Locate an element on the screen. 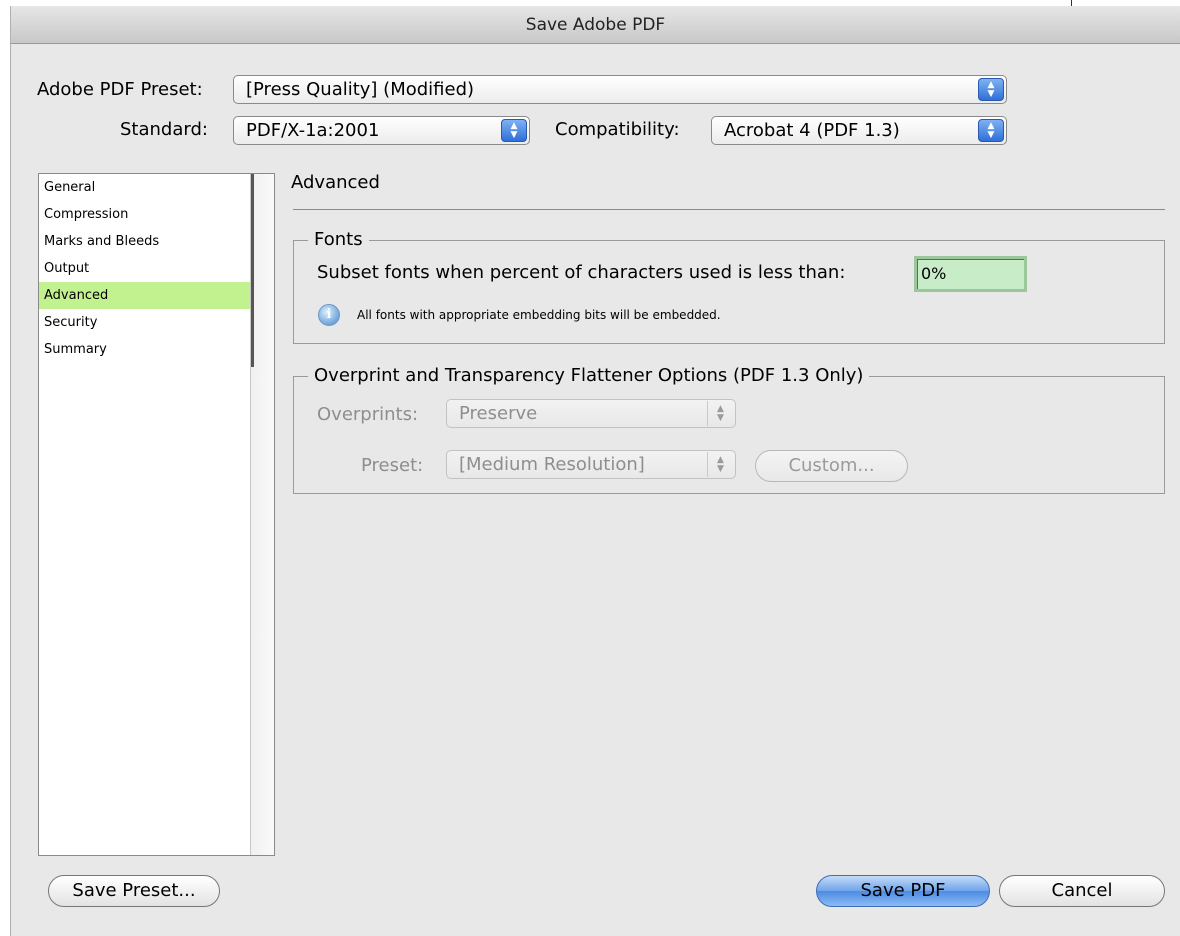  overprints-popup: Preserve ▲ ▼ is located at coordinates (591, 413).